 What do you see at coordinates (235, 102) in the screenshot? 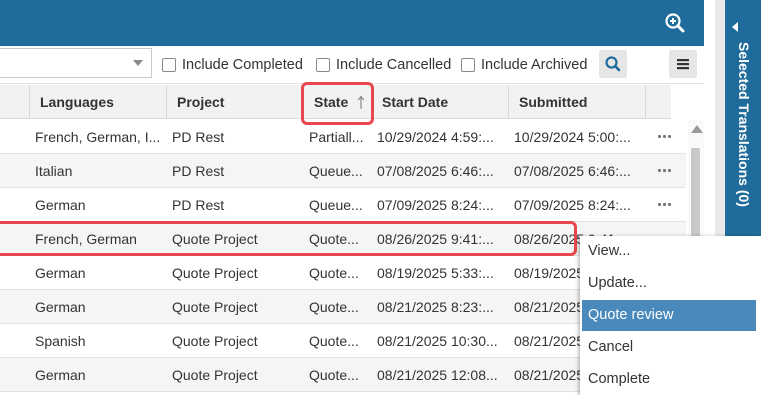
I see `column-header-project: Project` at bounding box center [235, 102].